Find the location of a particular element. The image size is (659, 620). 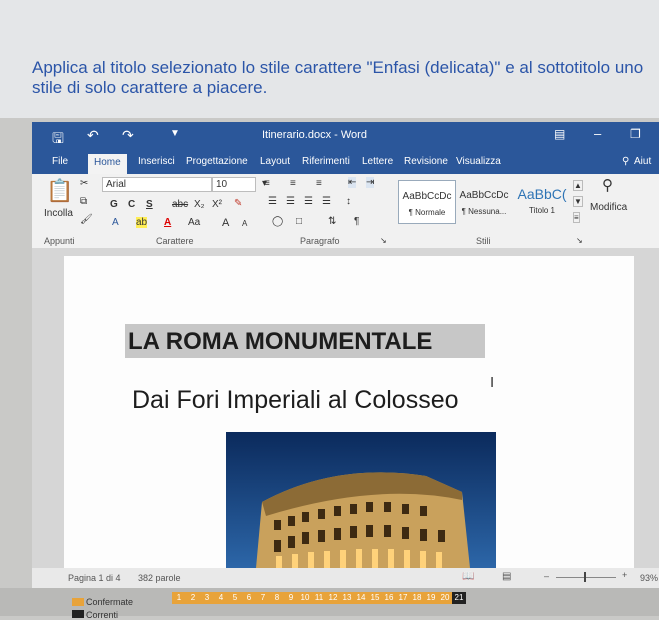

tab-review: Revisione is located at coordinates (426, 161).